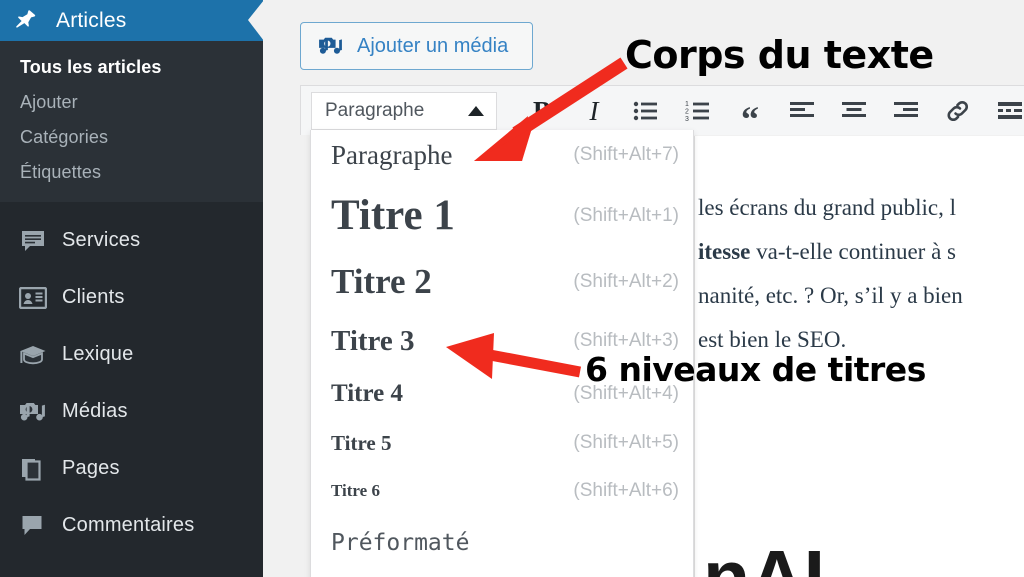 This screenshot has width=1024, height=577. I want to click on sidebar-item-label: Commentaires, so click(128, 525).